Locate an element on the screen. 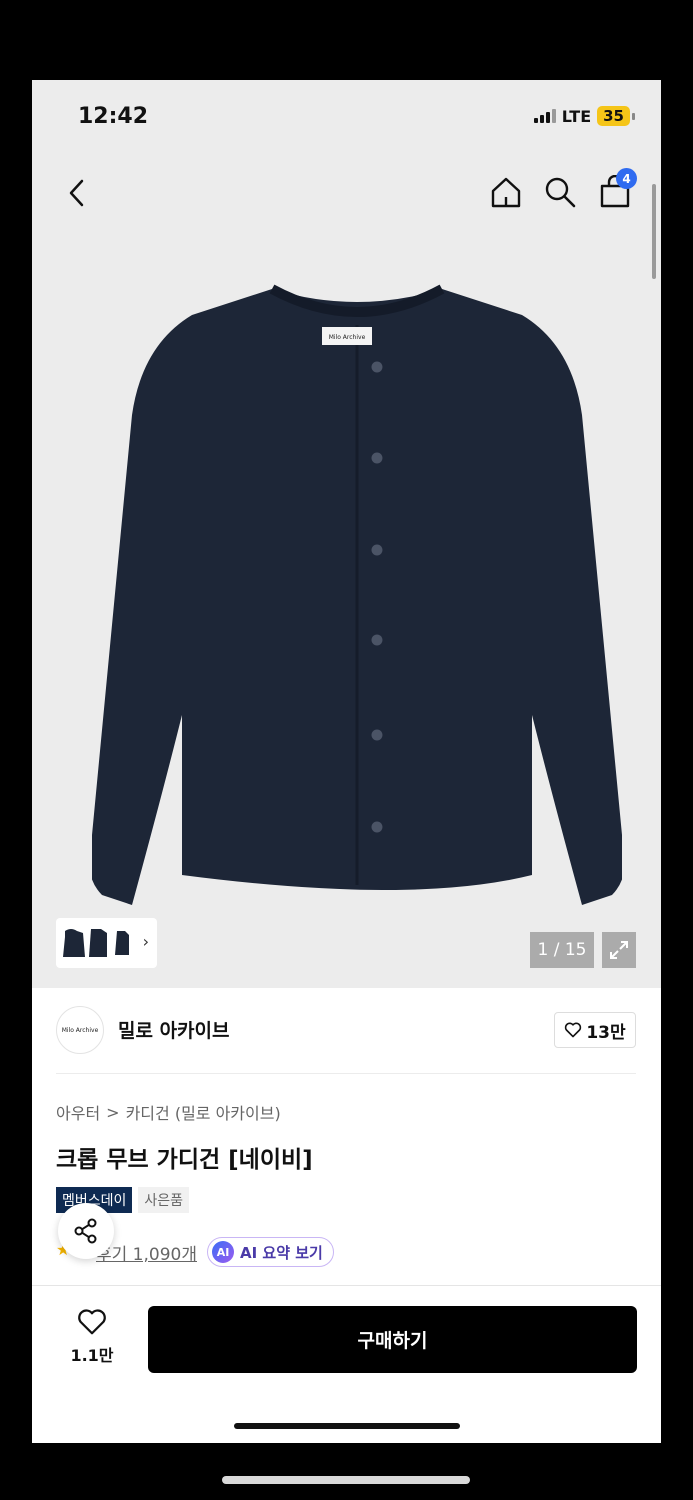 This screenshot has width=693, height=1500. signal-icon is located at coordinates (544, 116).